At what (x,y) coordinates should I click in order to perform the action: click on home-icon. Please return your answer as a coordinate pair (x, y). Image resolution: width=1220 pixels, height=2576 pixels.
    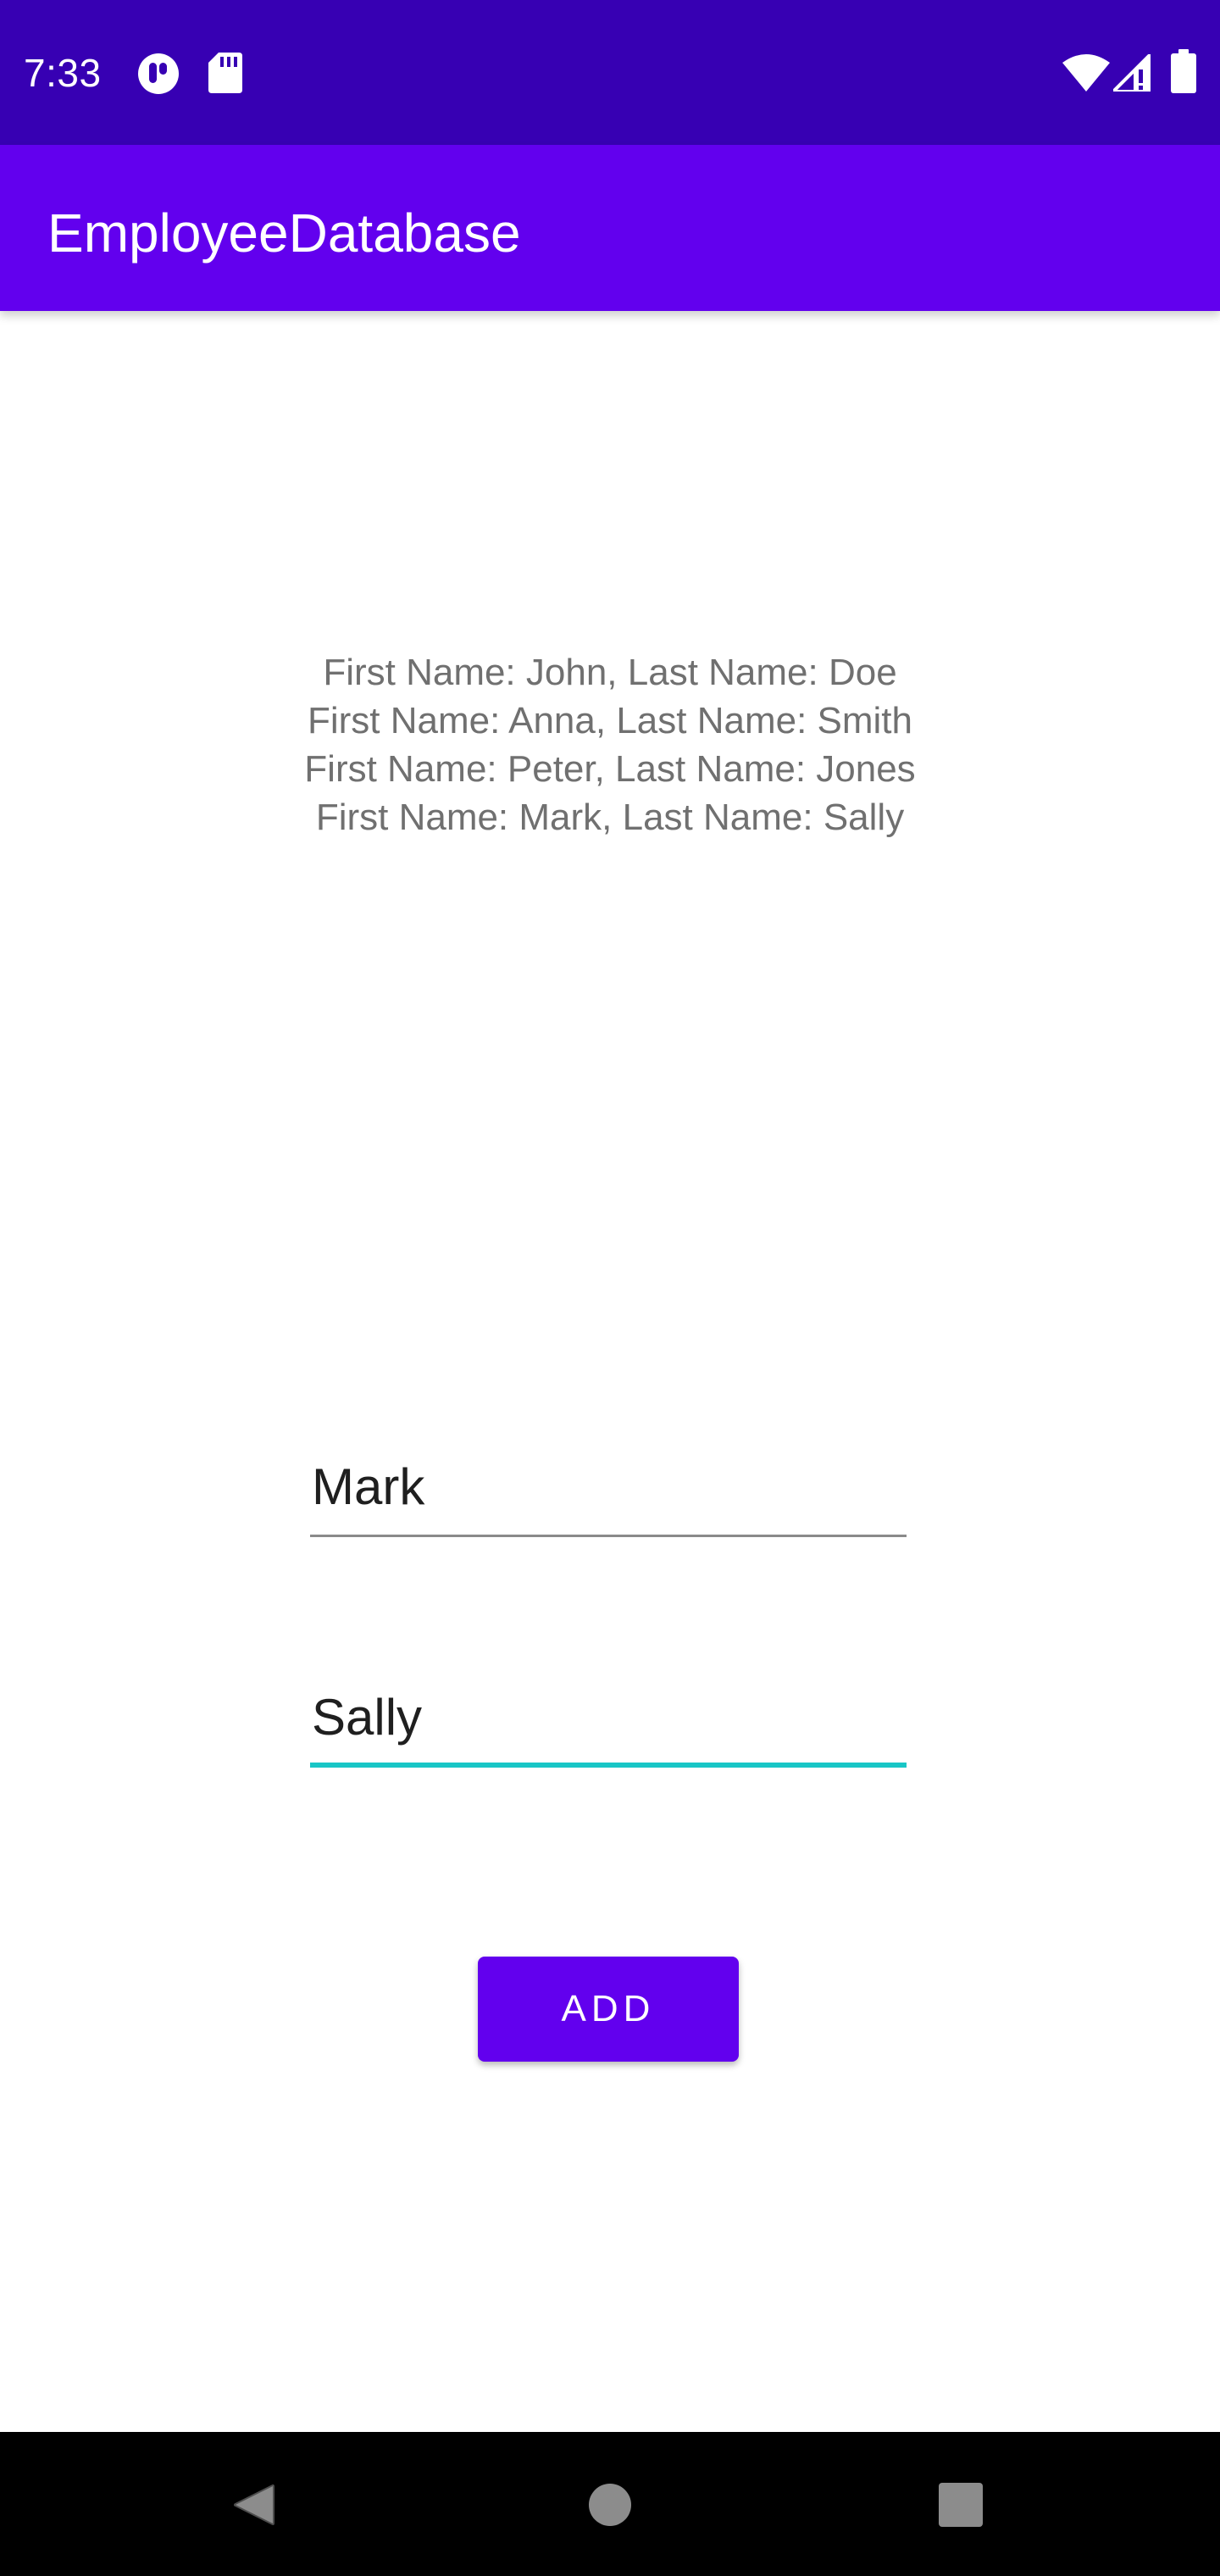
    Looking at the image, I should click on (610, 2505).